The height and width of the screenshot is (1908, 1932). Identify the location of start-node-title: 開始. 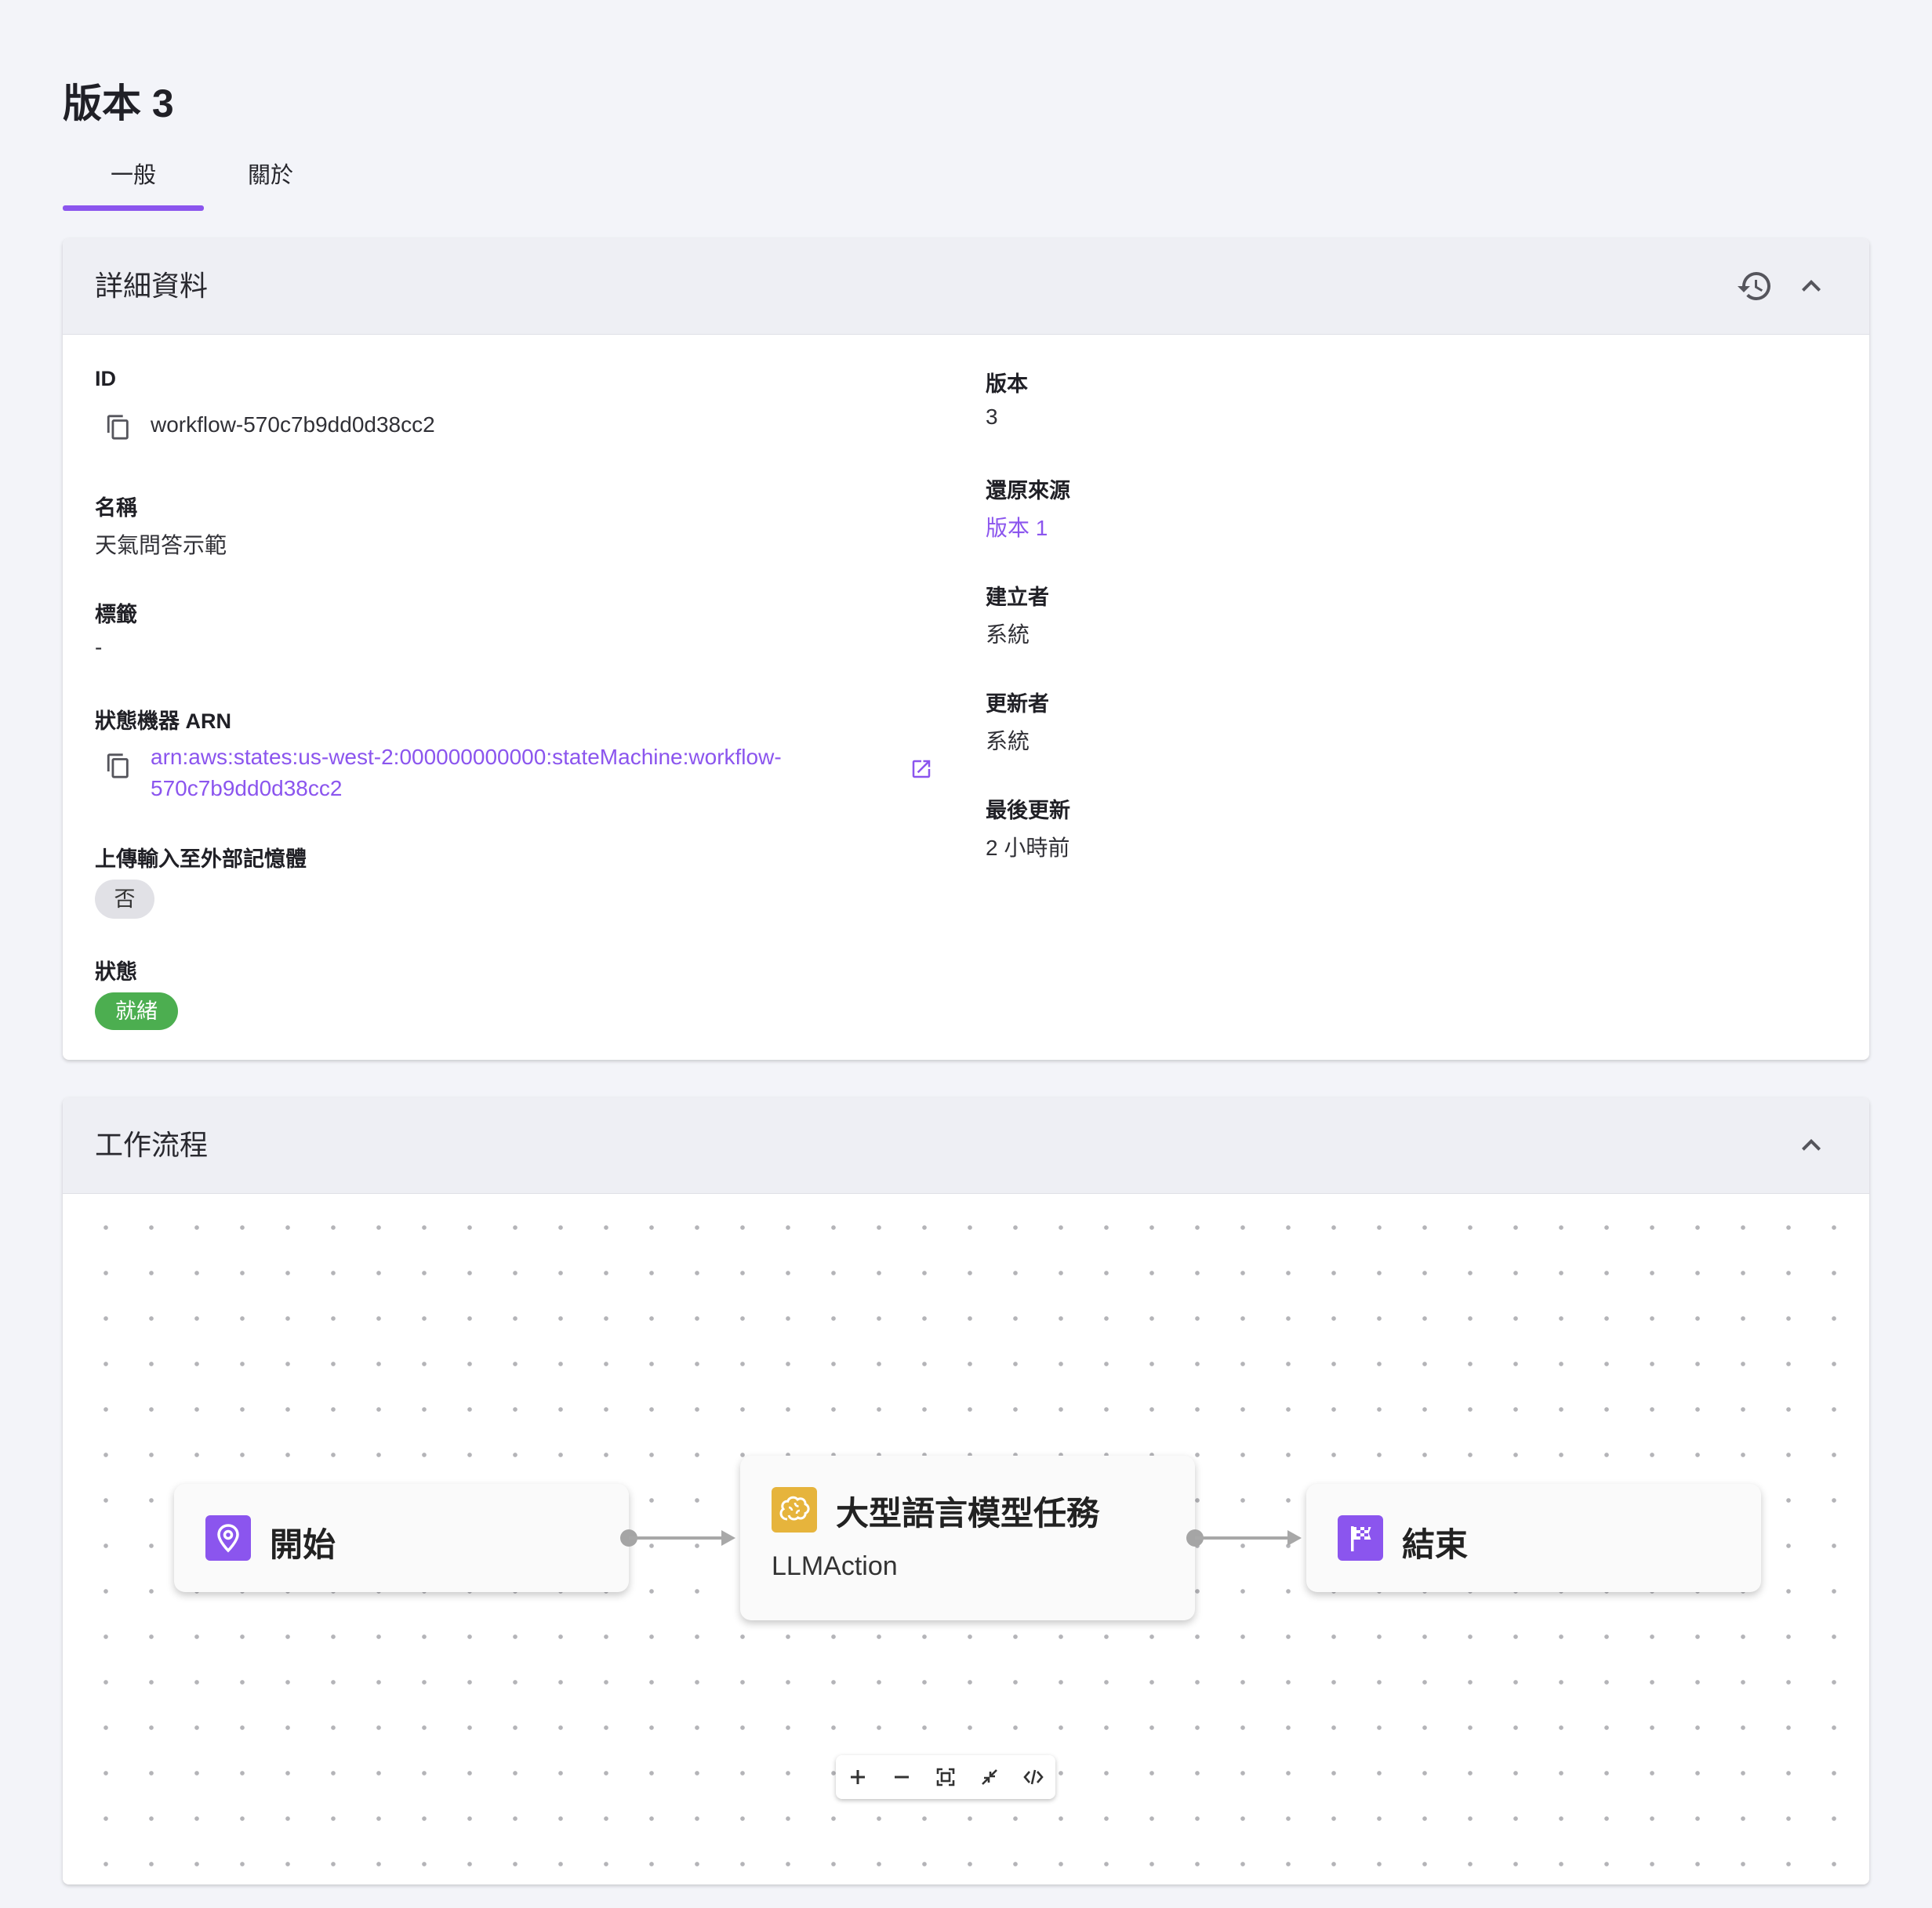
(303, 1544).